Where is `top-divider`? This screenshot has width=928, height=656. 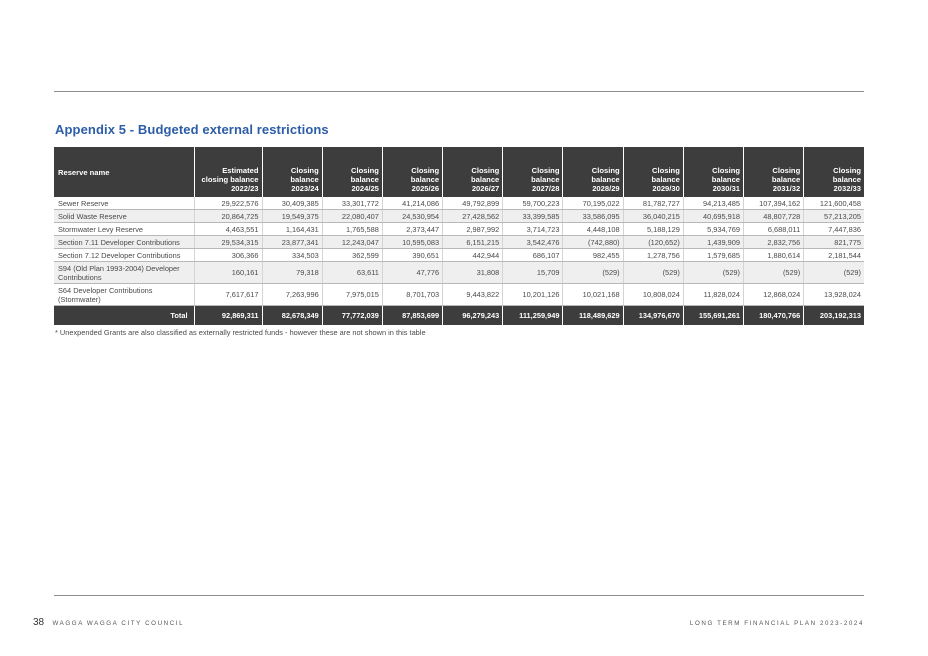
top-divider is located at coordinates (459, 91).